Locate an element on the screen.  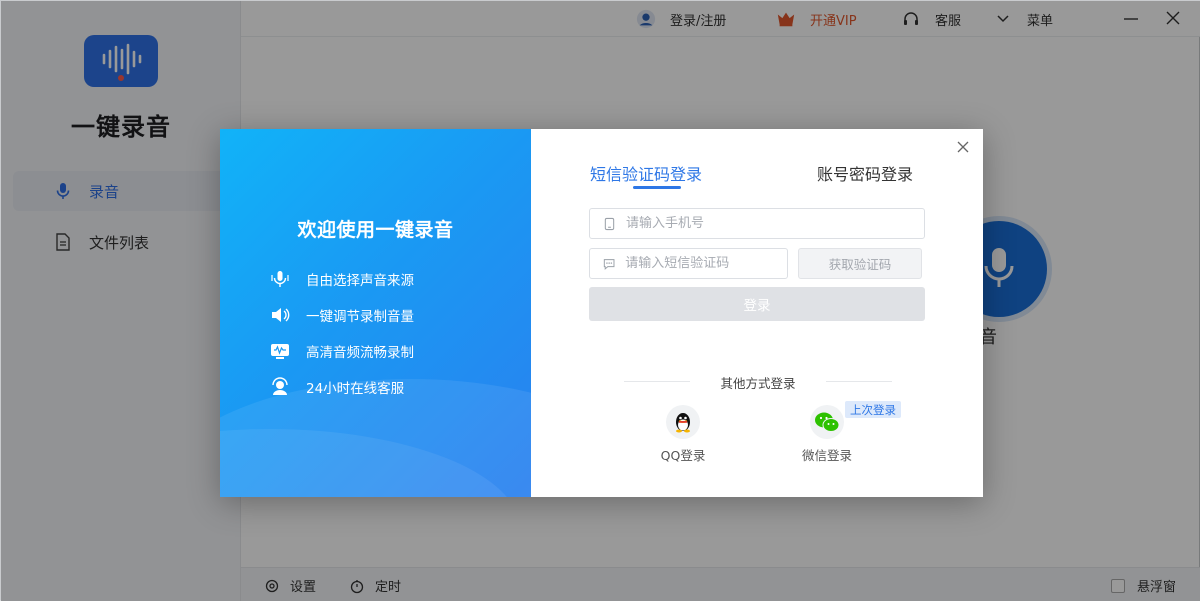
feature-label: 高清音频流畅录制 is located at coordinates (360, 353).